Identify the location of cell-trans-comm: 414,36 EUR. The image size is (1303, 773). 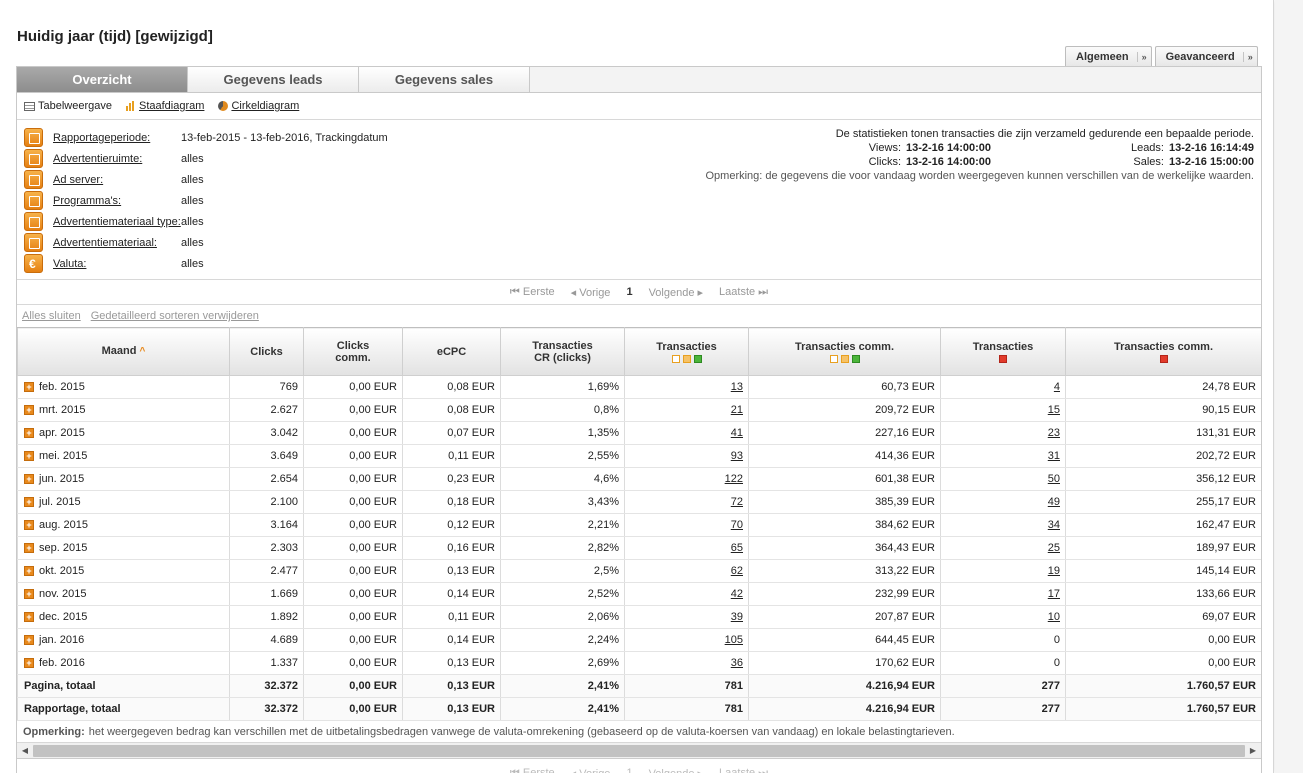
(844, 456).